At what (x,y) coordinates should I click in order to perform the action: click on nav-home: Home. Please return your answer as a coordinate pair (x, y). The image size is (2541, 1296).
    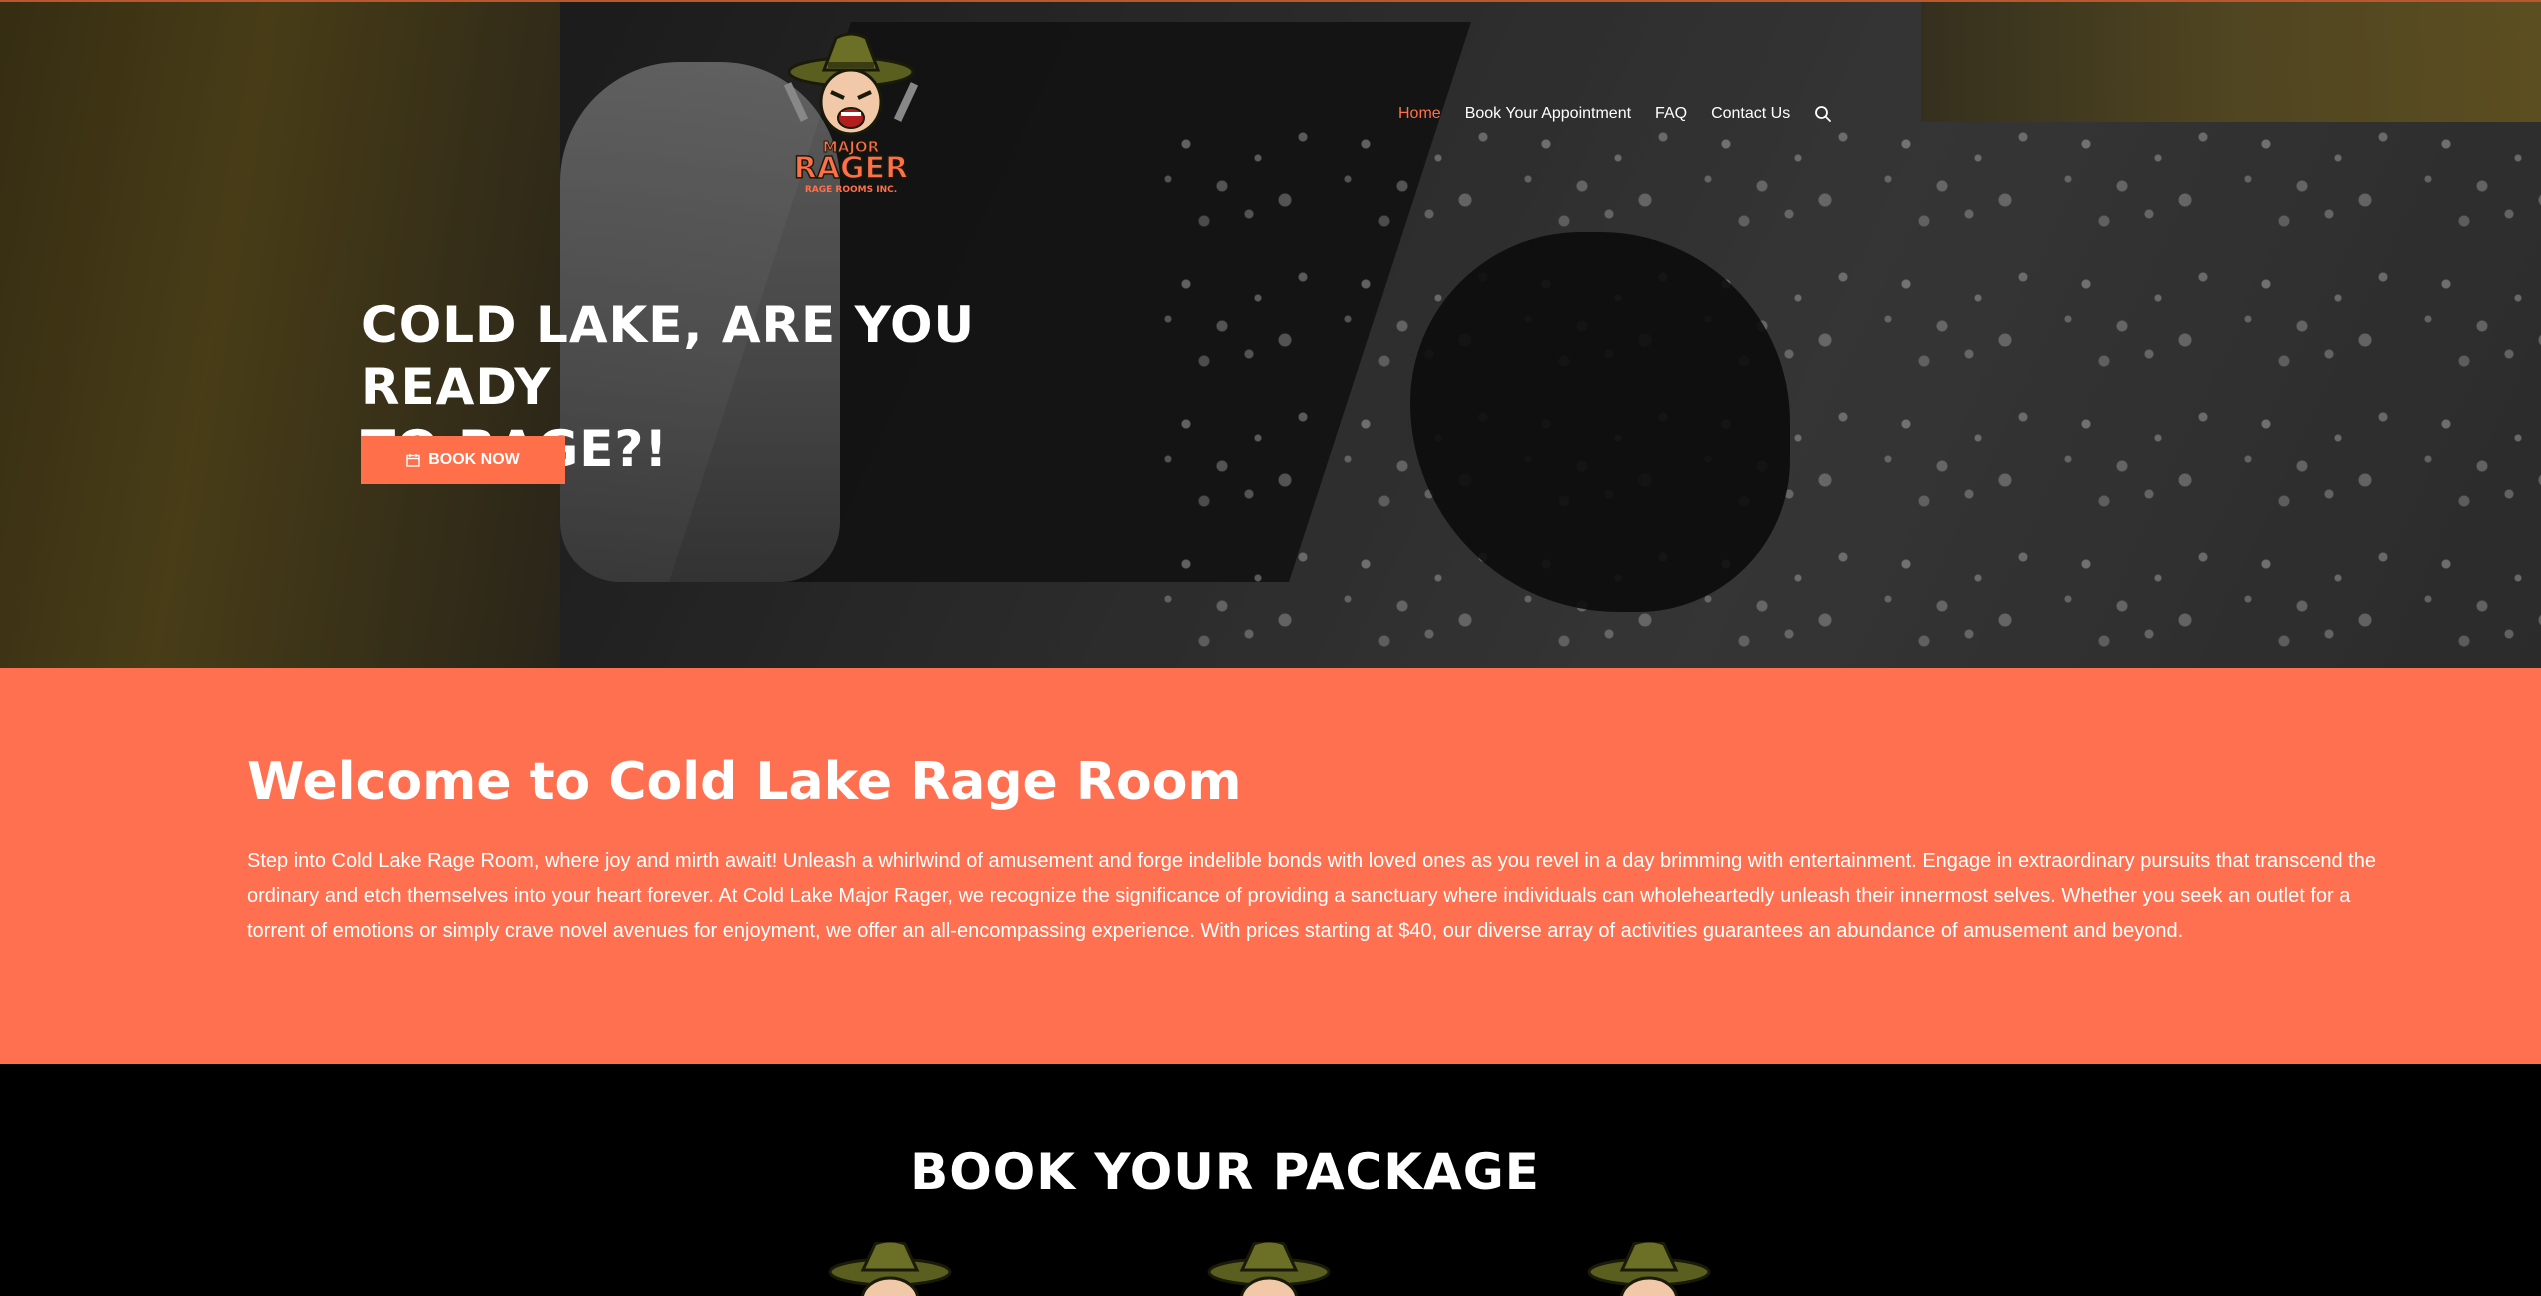
    Looking at the image, I should click on (1419, 114).